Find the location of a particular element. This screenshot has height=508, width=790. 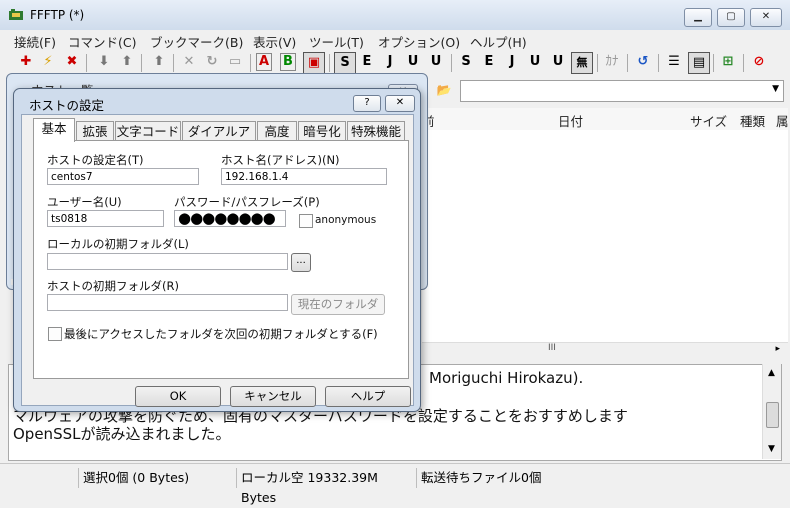

delete-icon: ✕ is located at coordinates (189, 62).